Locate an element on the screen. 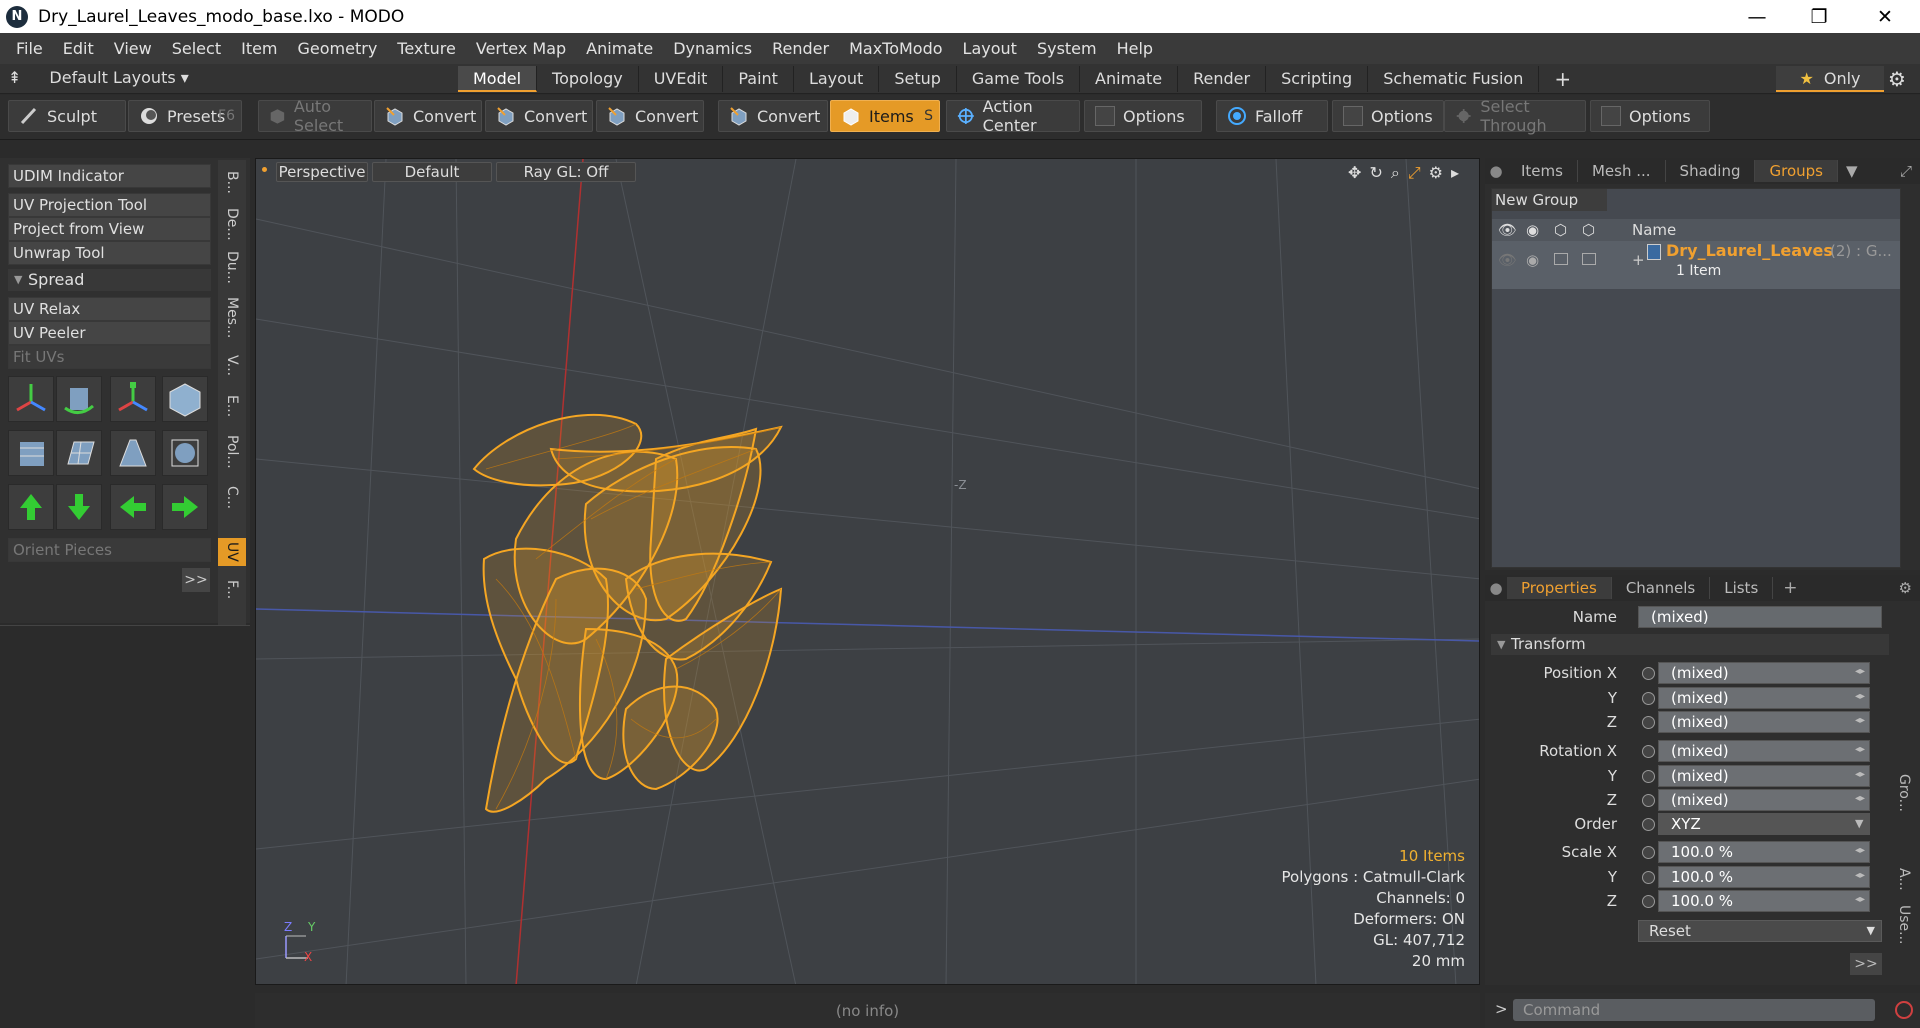 The width and height of the screenshot is (1920, 1028). zoom-view-icon: ⌕ is located at coordinates (1395, 173).